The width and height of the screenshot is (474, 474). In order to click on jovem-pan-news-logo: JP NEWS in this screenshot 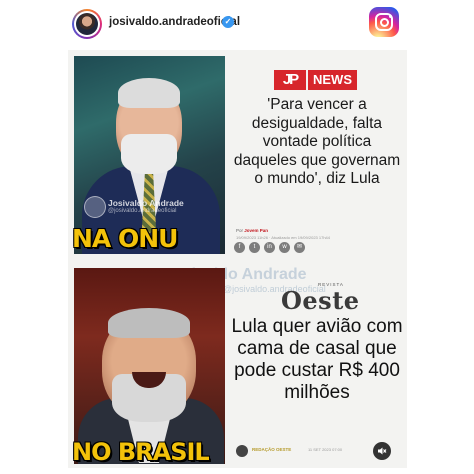, I will do `click(315, 80)`.